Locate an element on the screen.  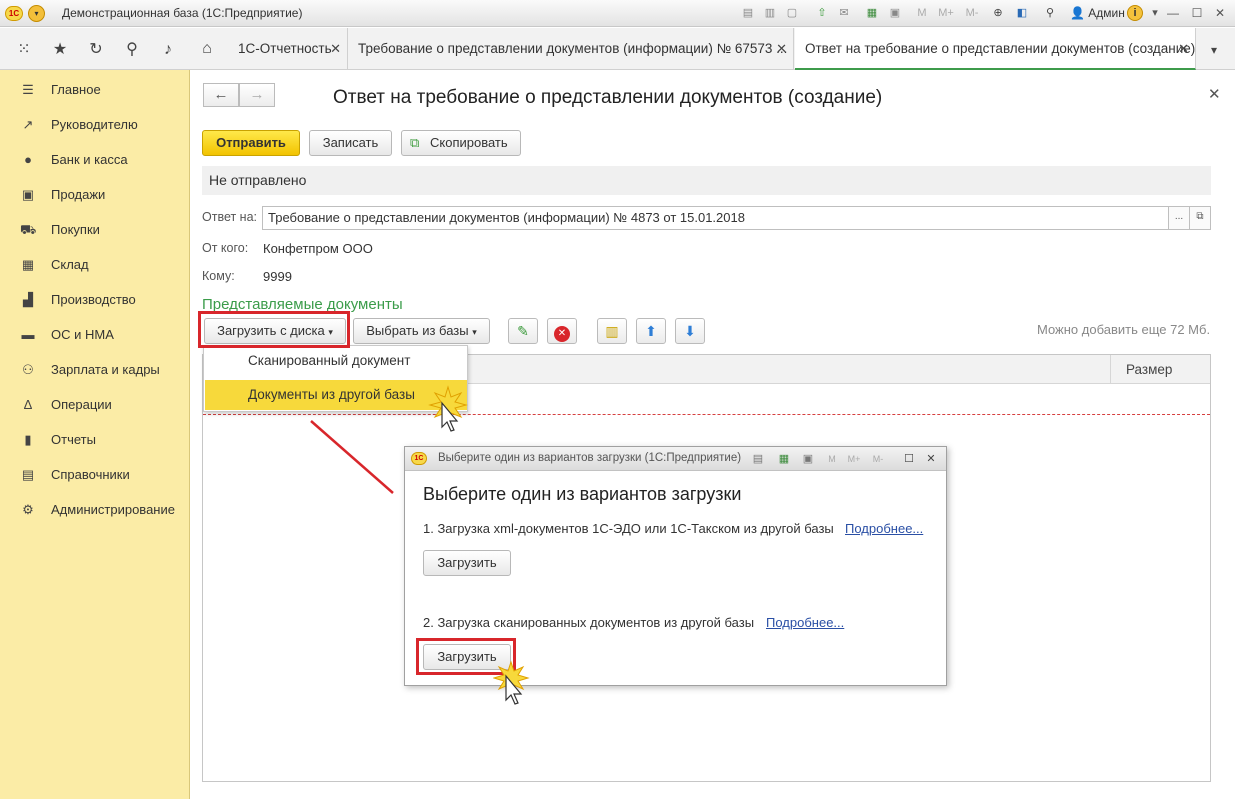
tools-icon: ⚲ is located at coordinates (1050, 13).